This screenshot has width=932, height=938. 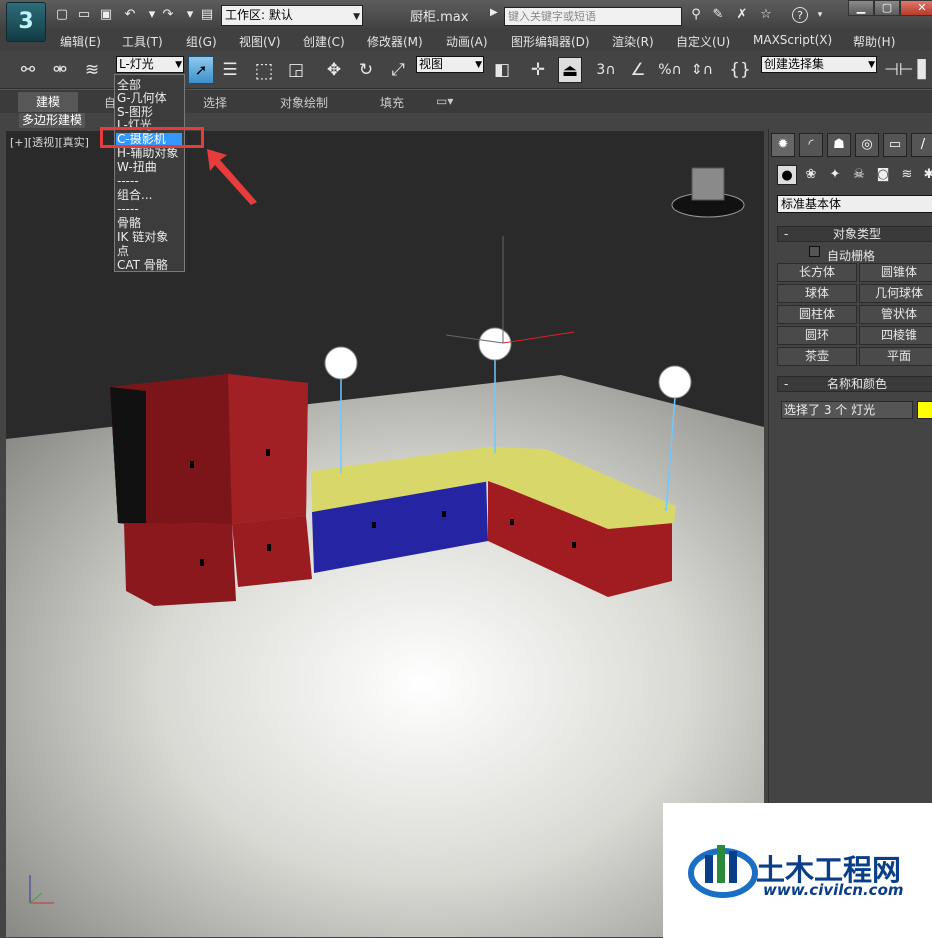 What do you see at coordinates (899, 70) in the screenshot?
I see `mirror-icon: ⊣⊢` at bounding box center [899, 70].